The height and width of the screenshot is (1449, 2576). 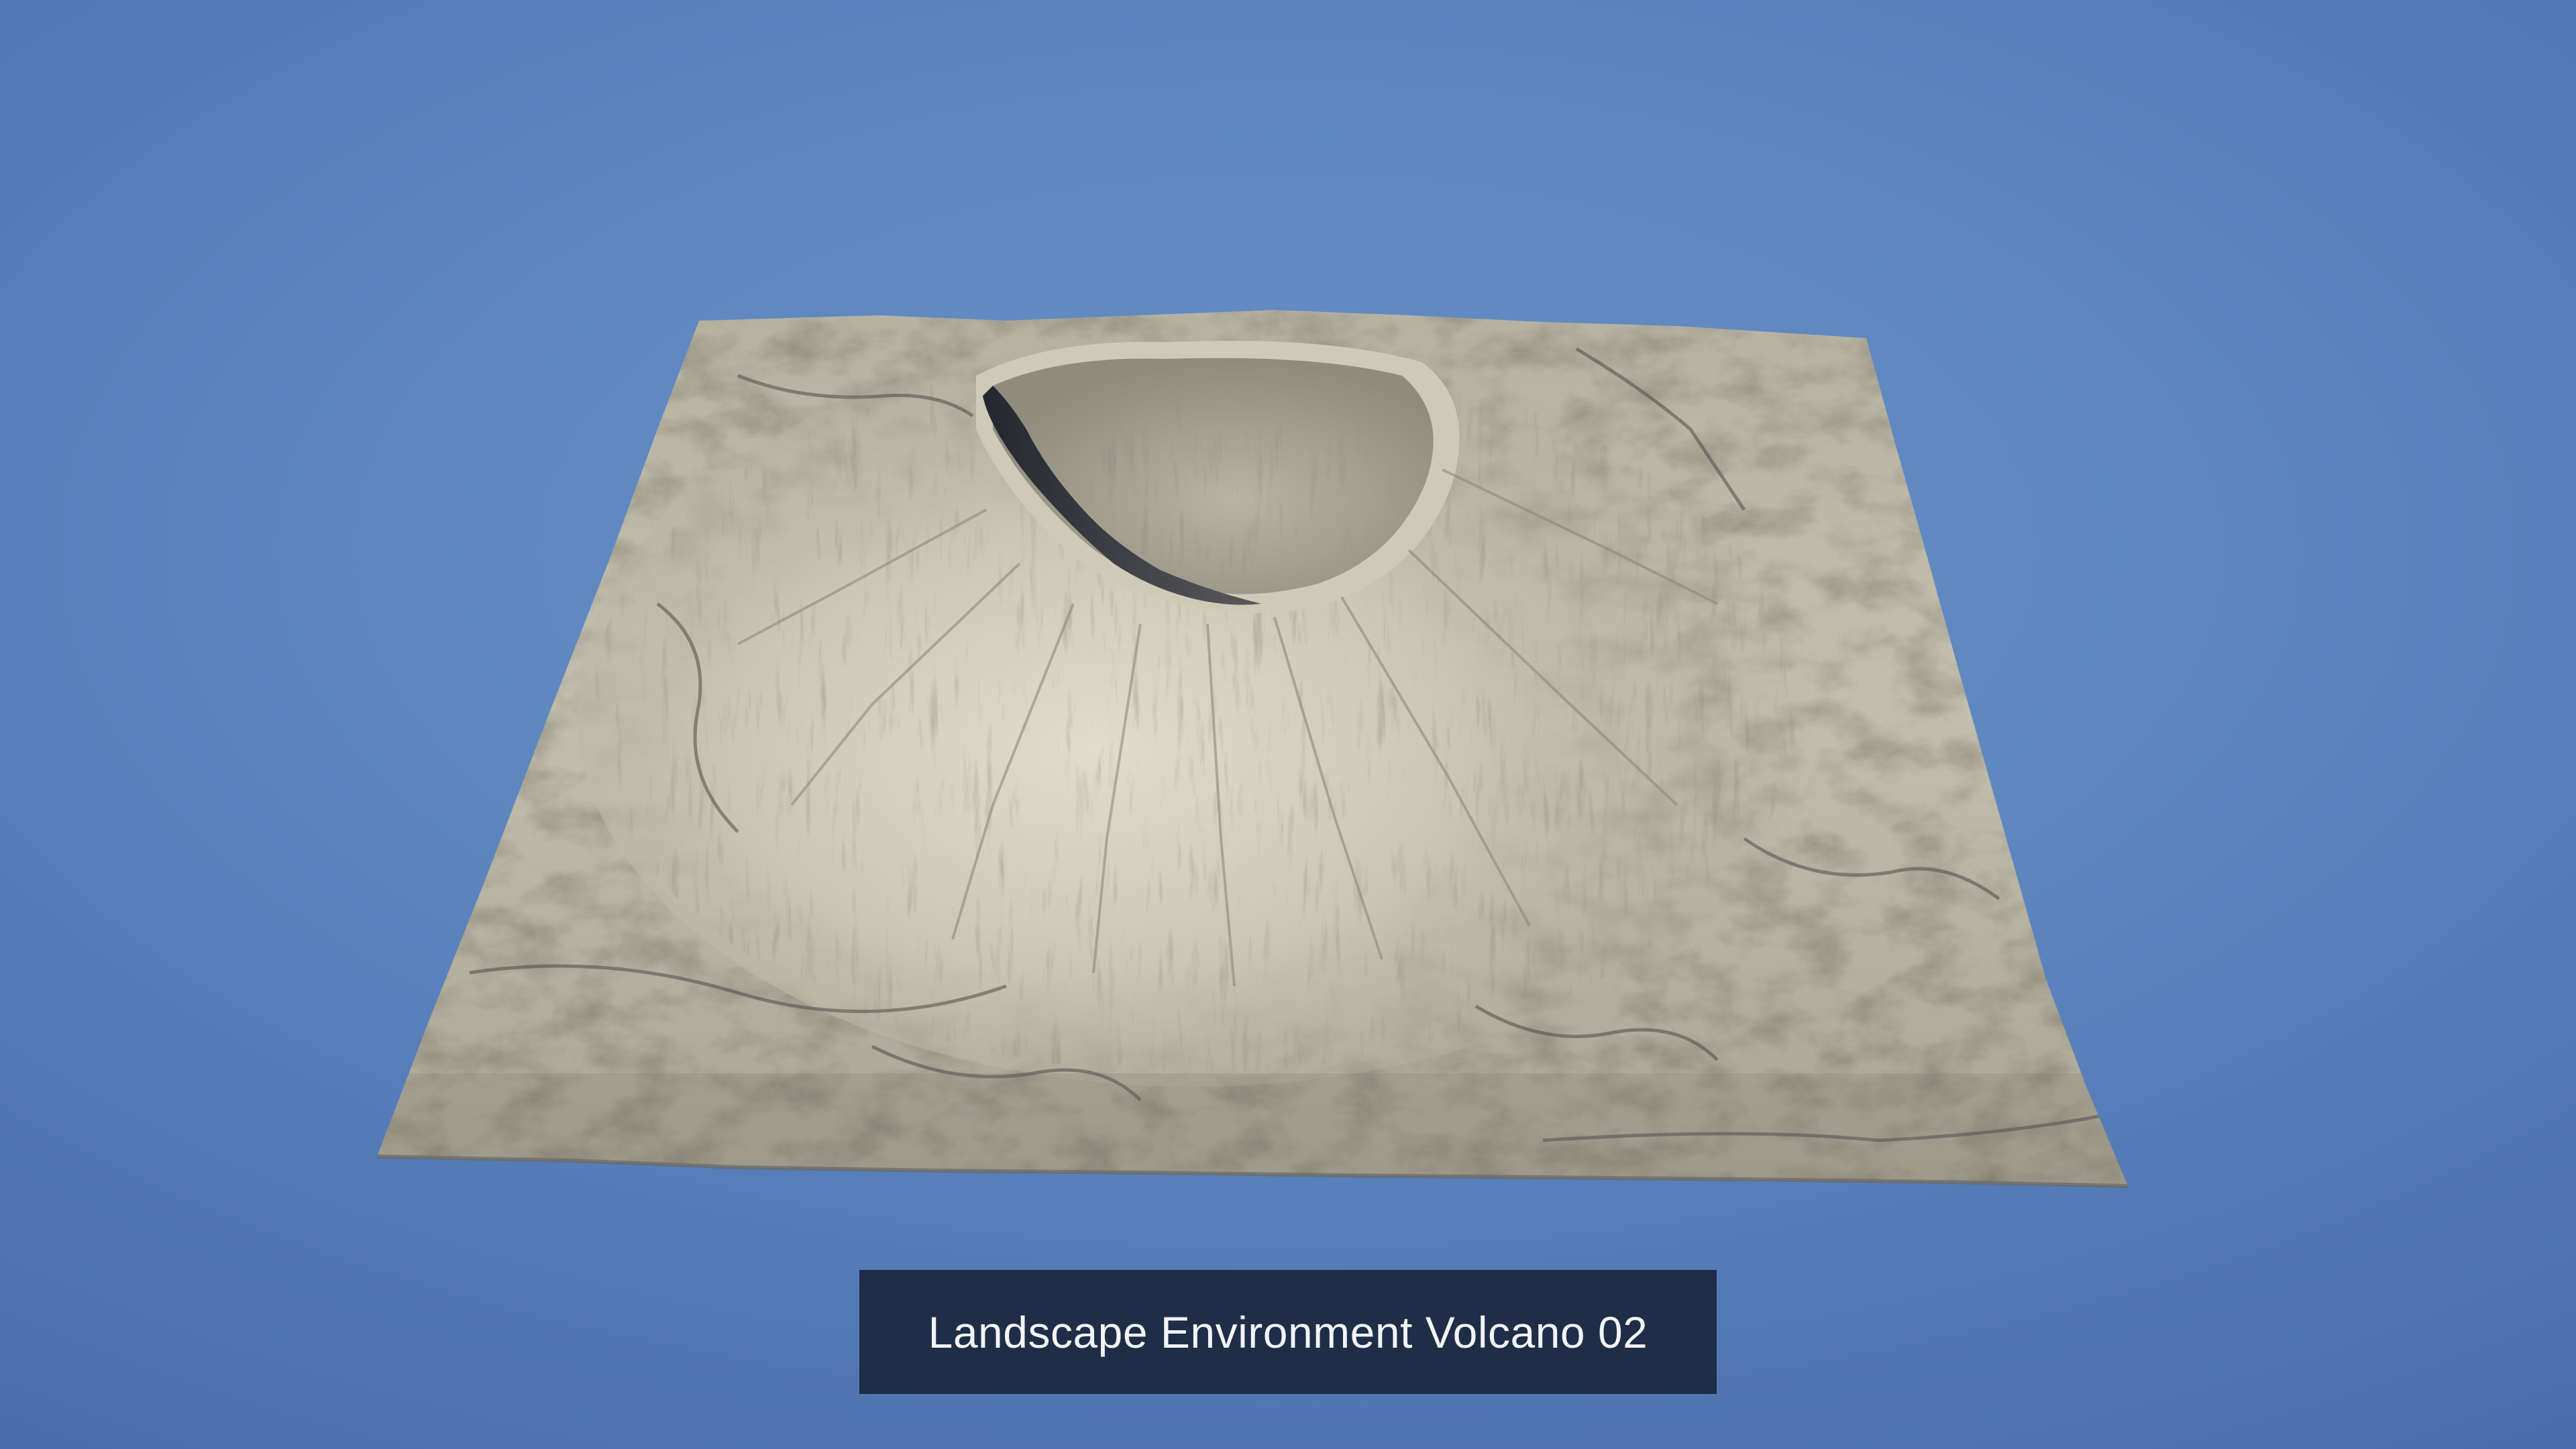 I want to click on caption-banner: Landscape Environment Volcano 02, so click(x=1288, y=1332).